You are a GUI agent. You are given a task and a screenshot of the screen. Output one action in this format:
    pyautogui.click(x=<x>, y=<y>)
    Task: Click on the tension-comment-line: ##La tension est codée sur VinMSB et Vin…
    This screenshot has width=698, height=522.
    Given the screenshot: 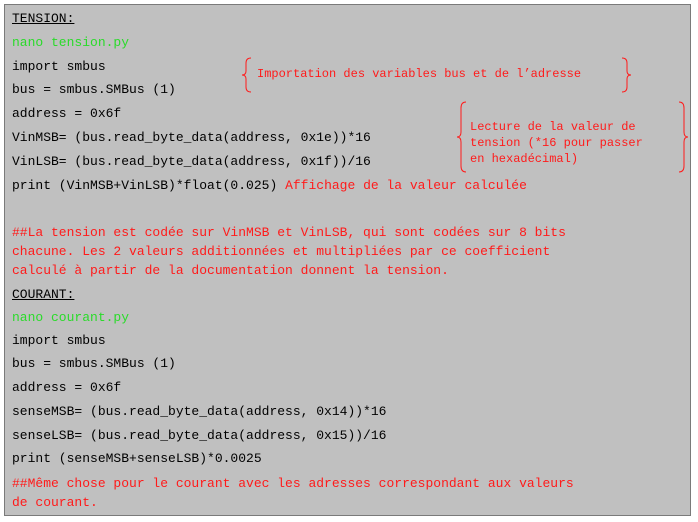 What is the action you would take?
    pyautogui.click(x=289, y=232)
    